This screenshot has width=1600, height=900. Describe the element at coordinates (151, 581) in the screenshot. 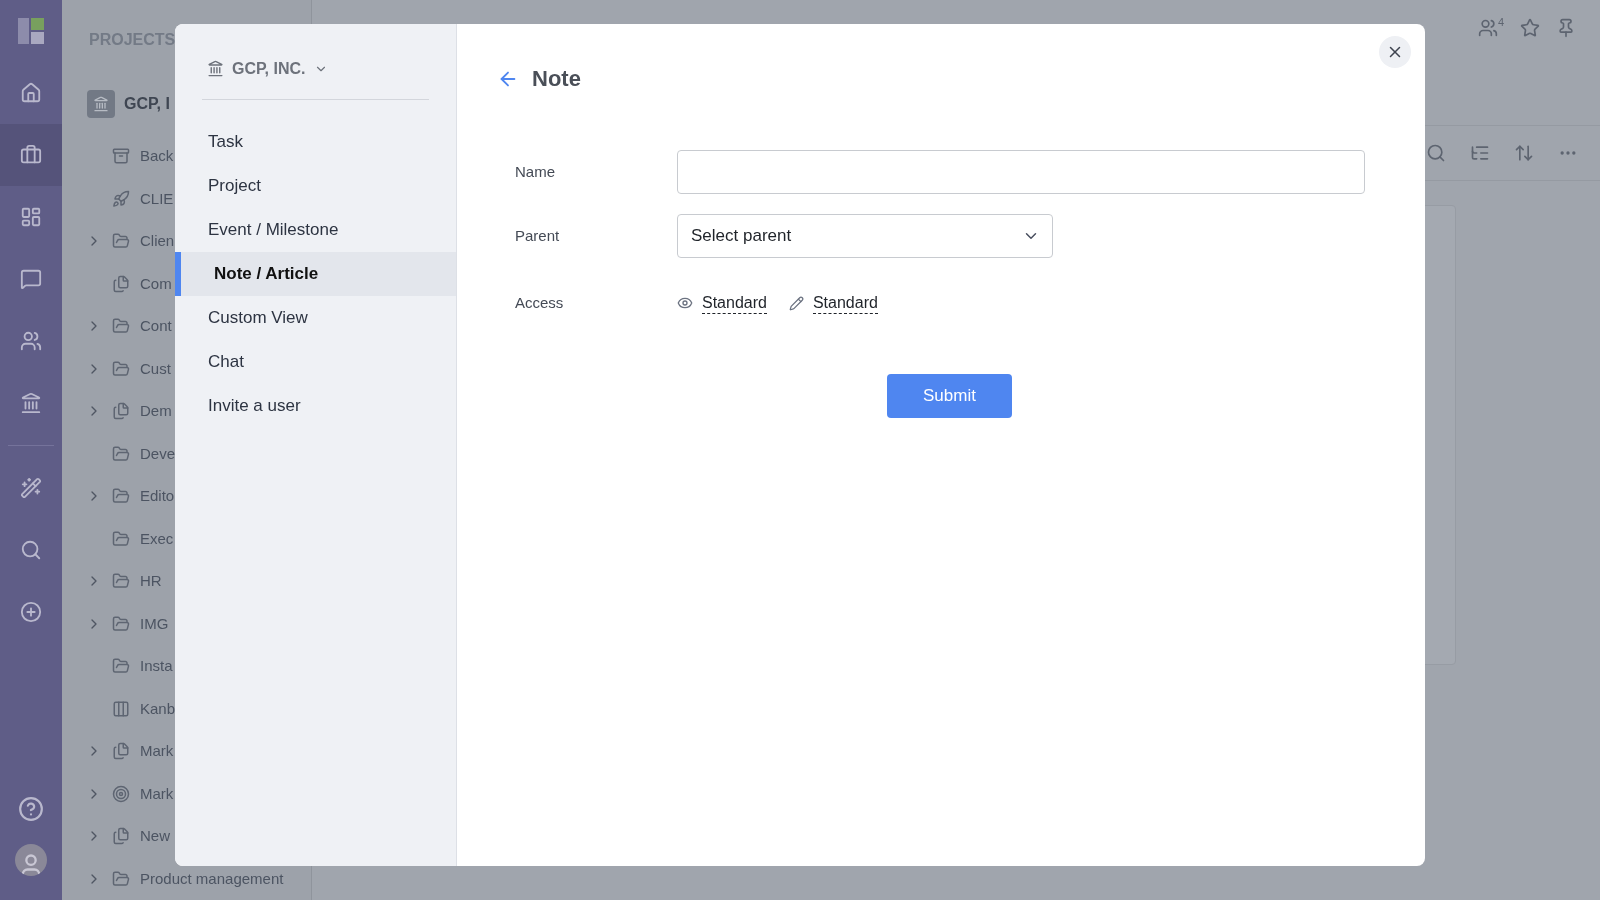

I see `project-name: HR` at that location.